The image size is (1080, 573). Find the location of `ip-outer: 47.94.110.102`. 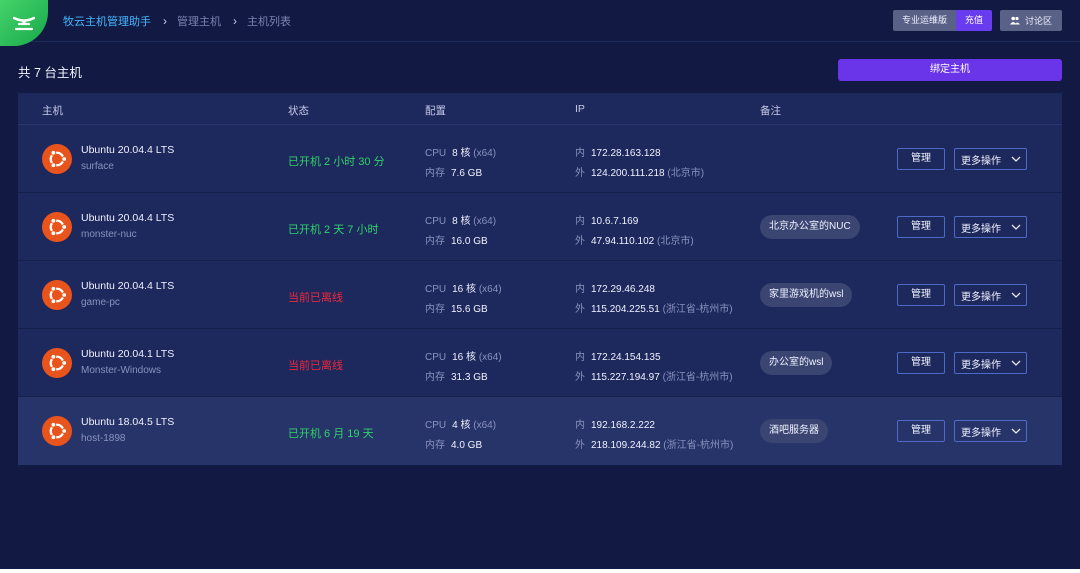

ip-outer: 47.94.110.102 is located at coordinates (623, 241).